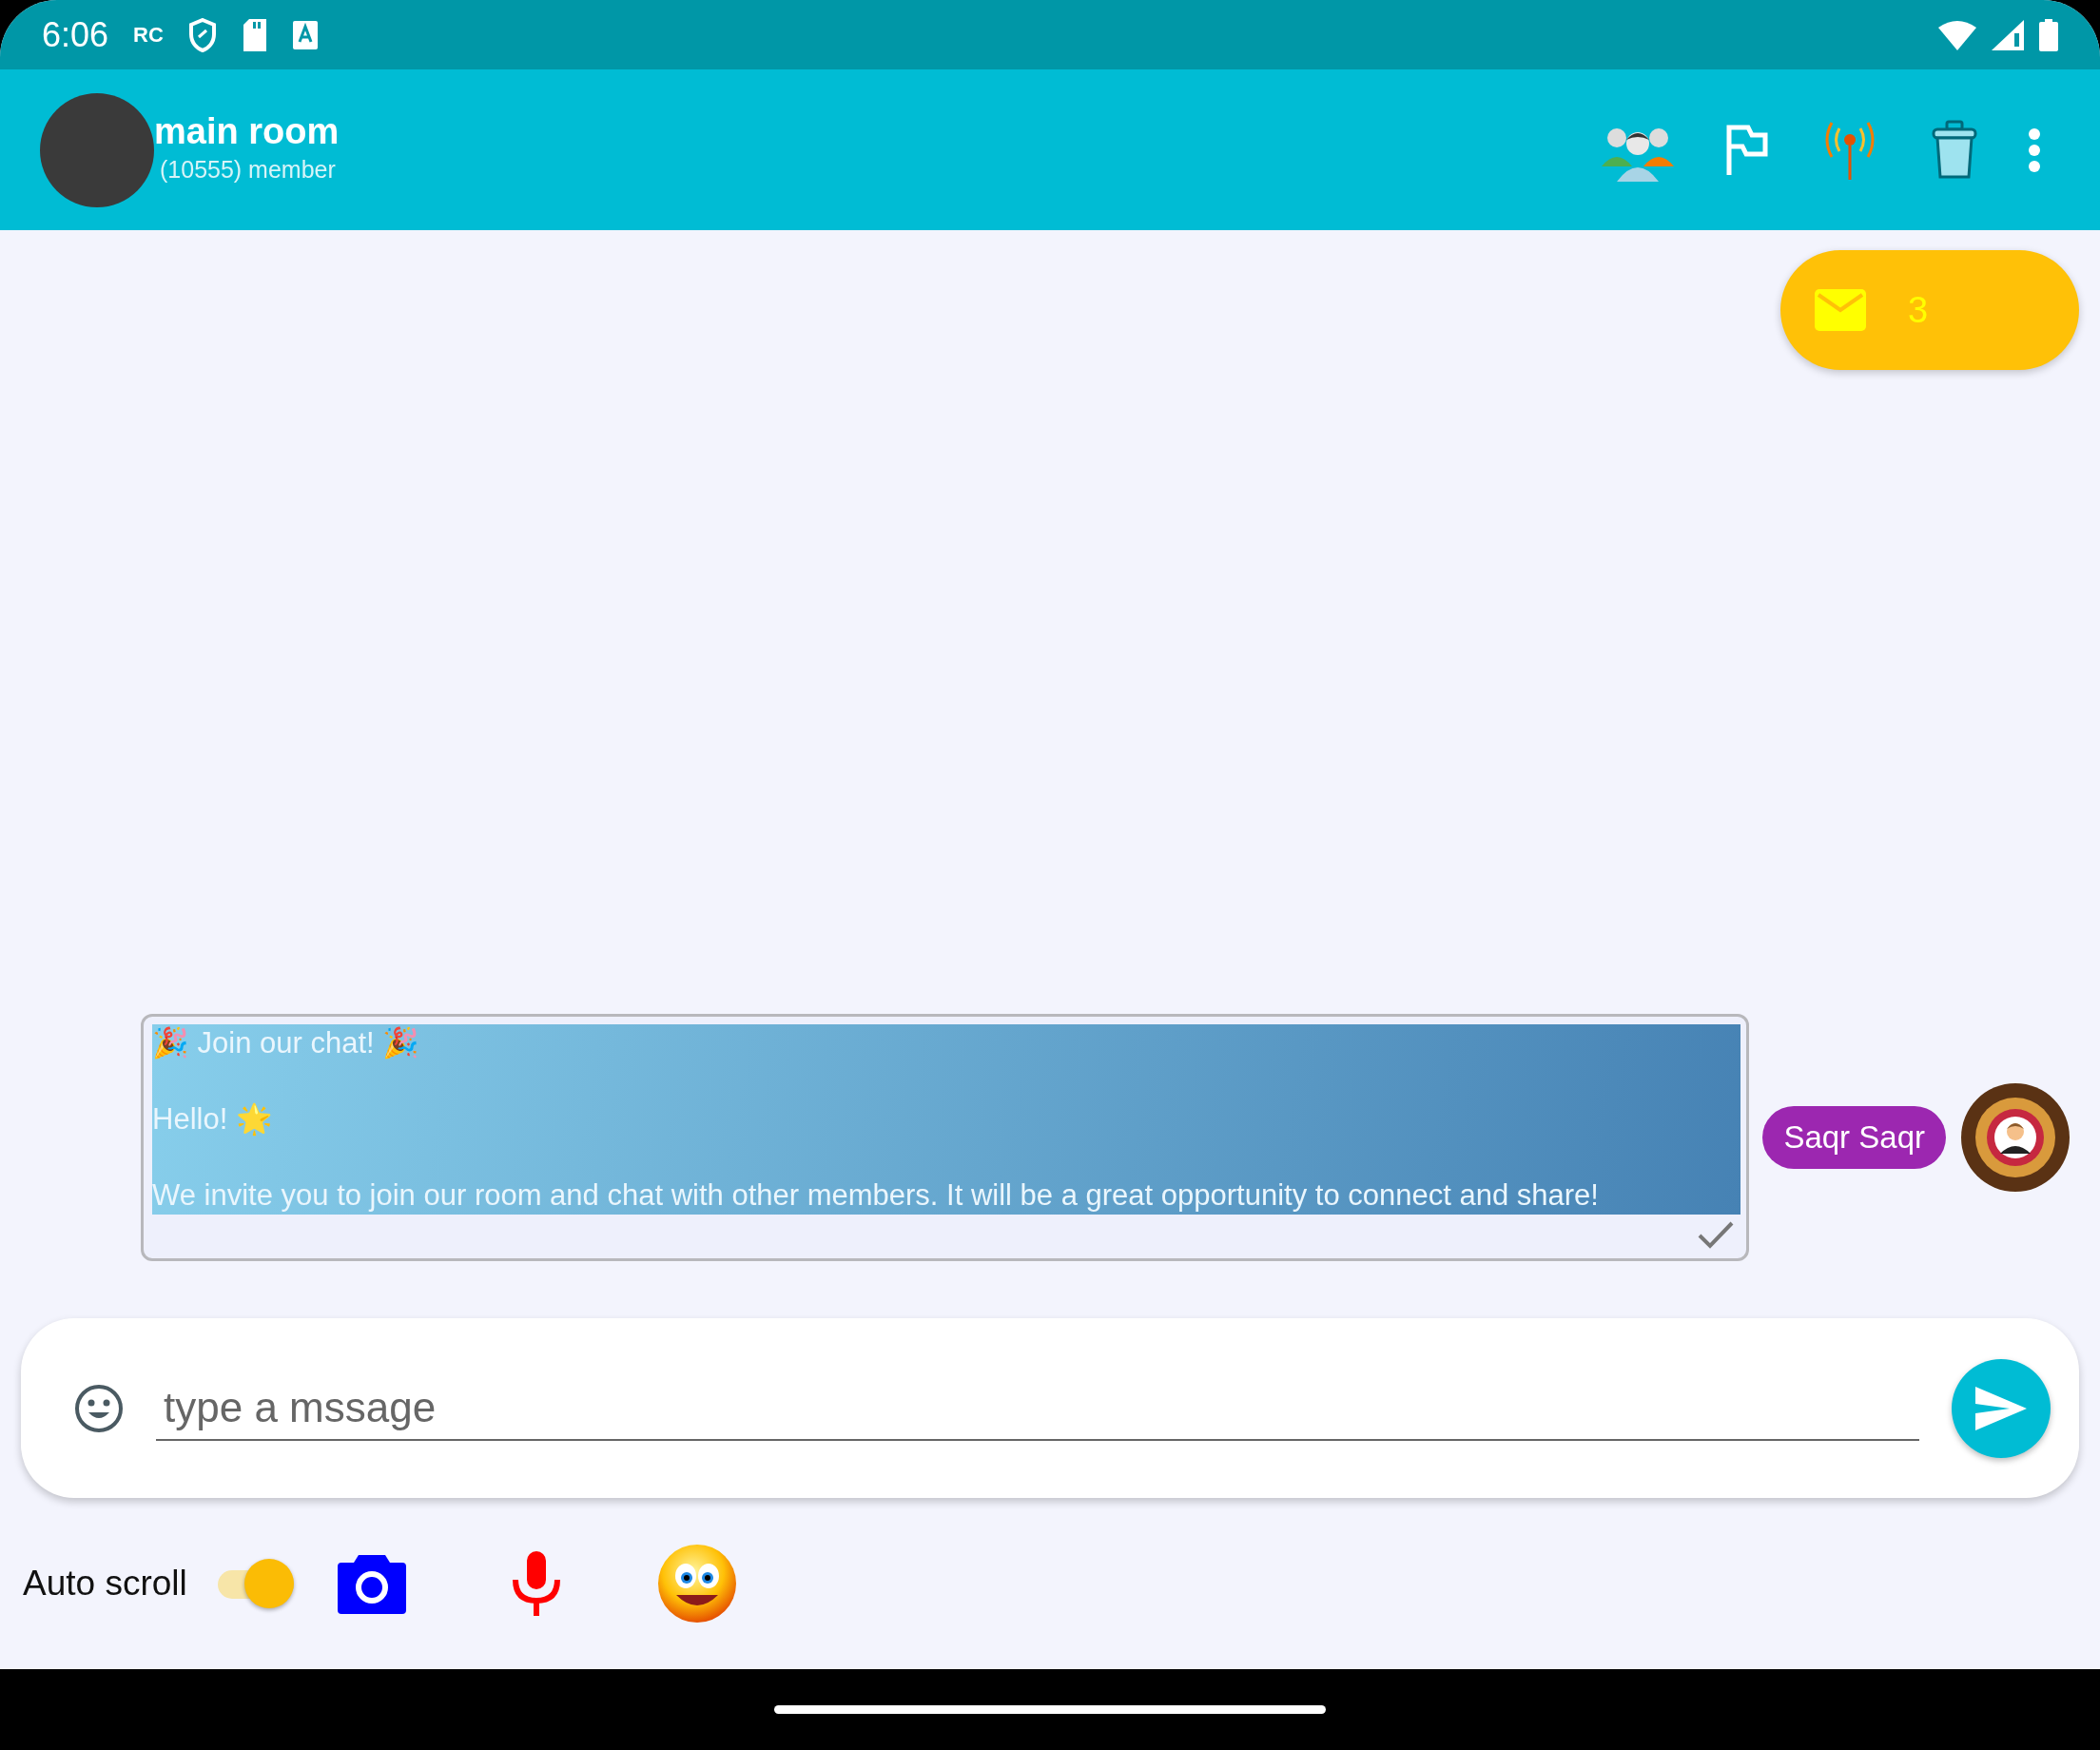 This screenshot has width=2100, height=1750. Describe the element at coordinates (2034, 149) in the screenshot. I see `more-menu-icon` at that location.